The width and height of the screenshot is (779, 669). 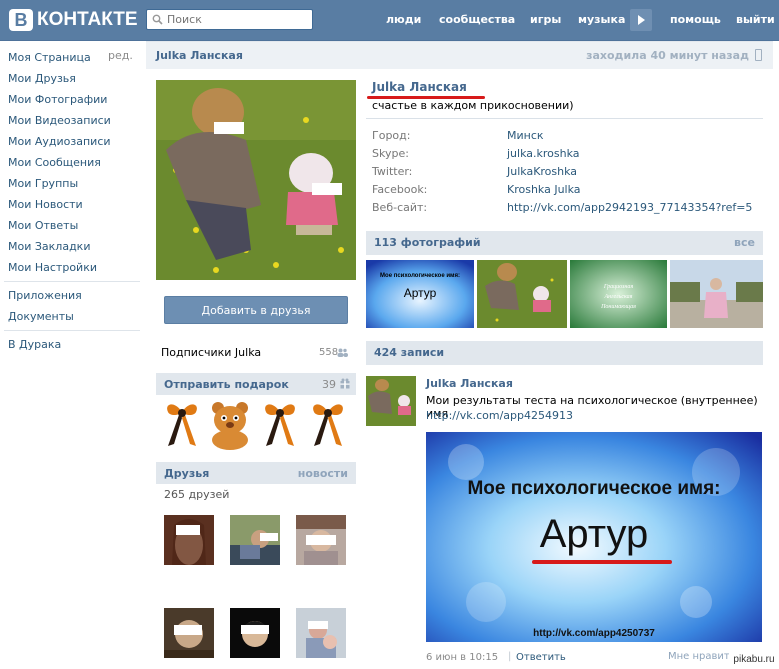 I want to click on photo-thumb: Грациозная Ангельская Понимающая, so click(x=618, y=294).